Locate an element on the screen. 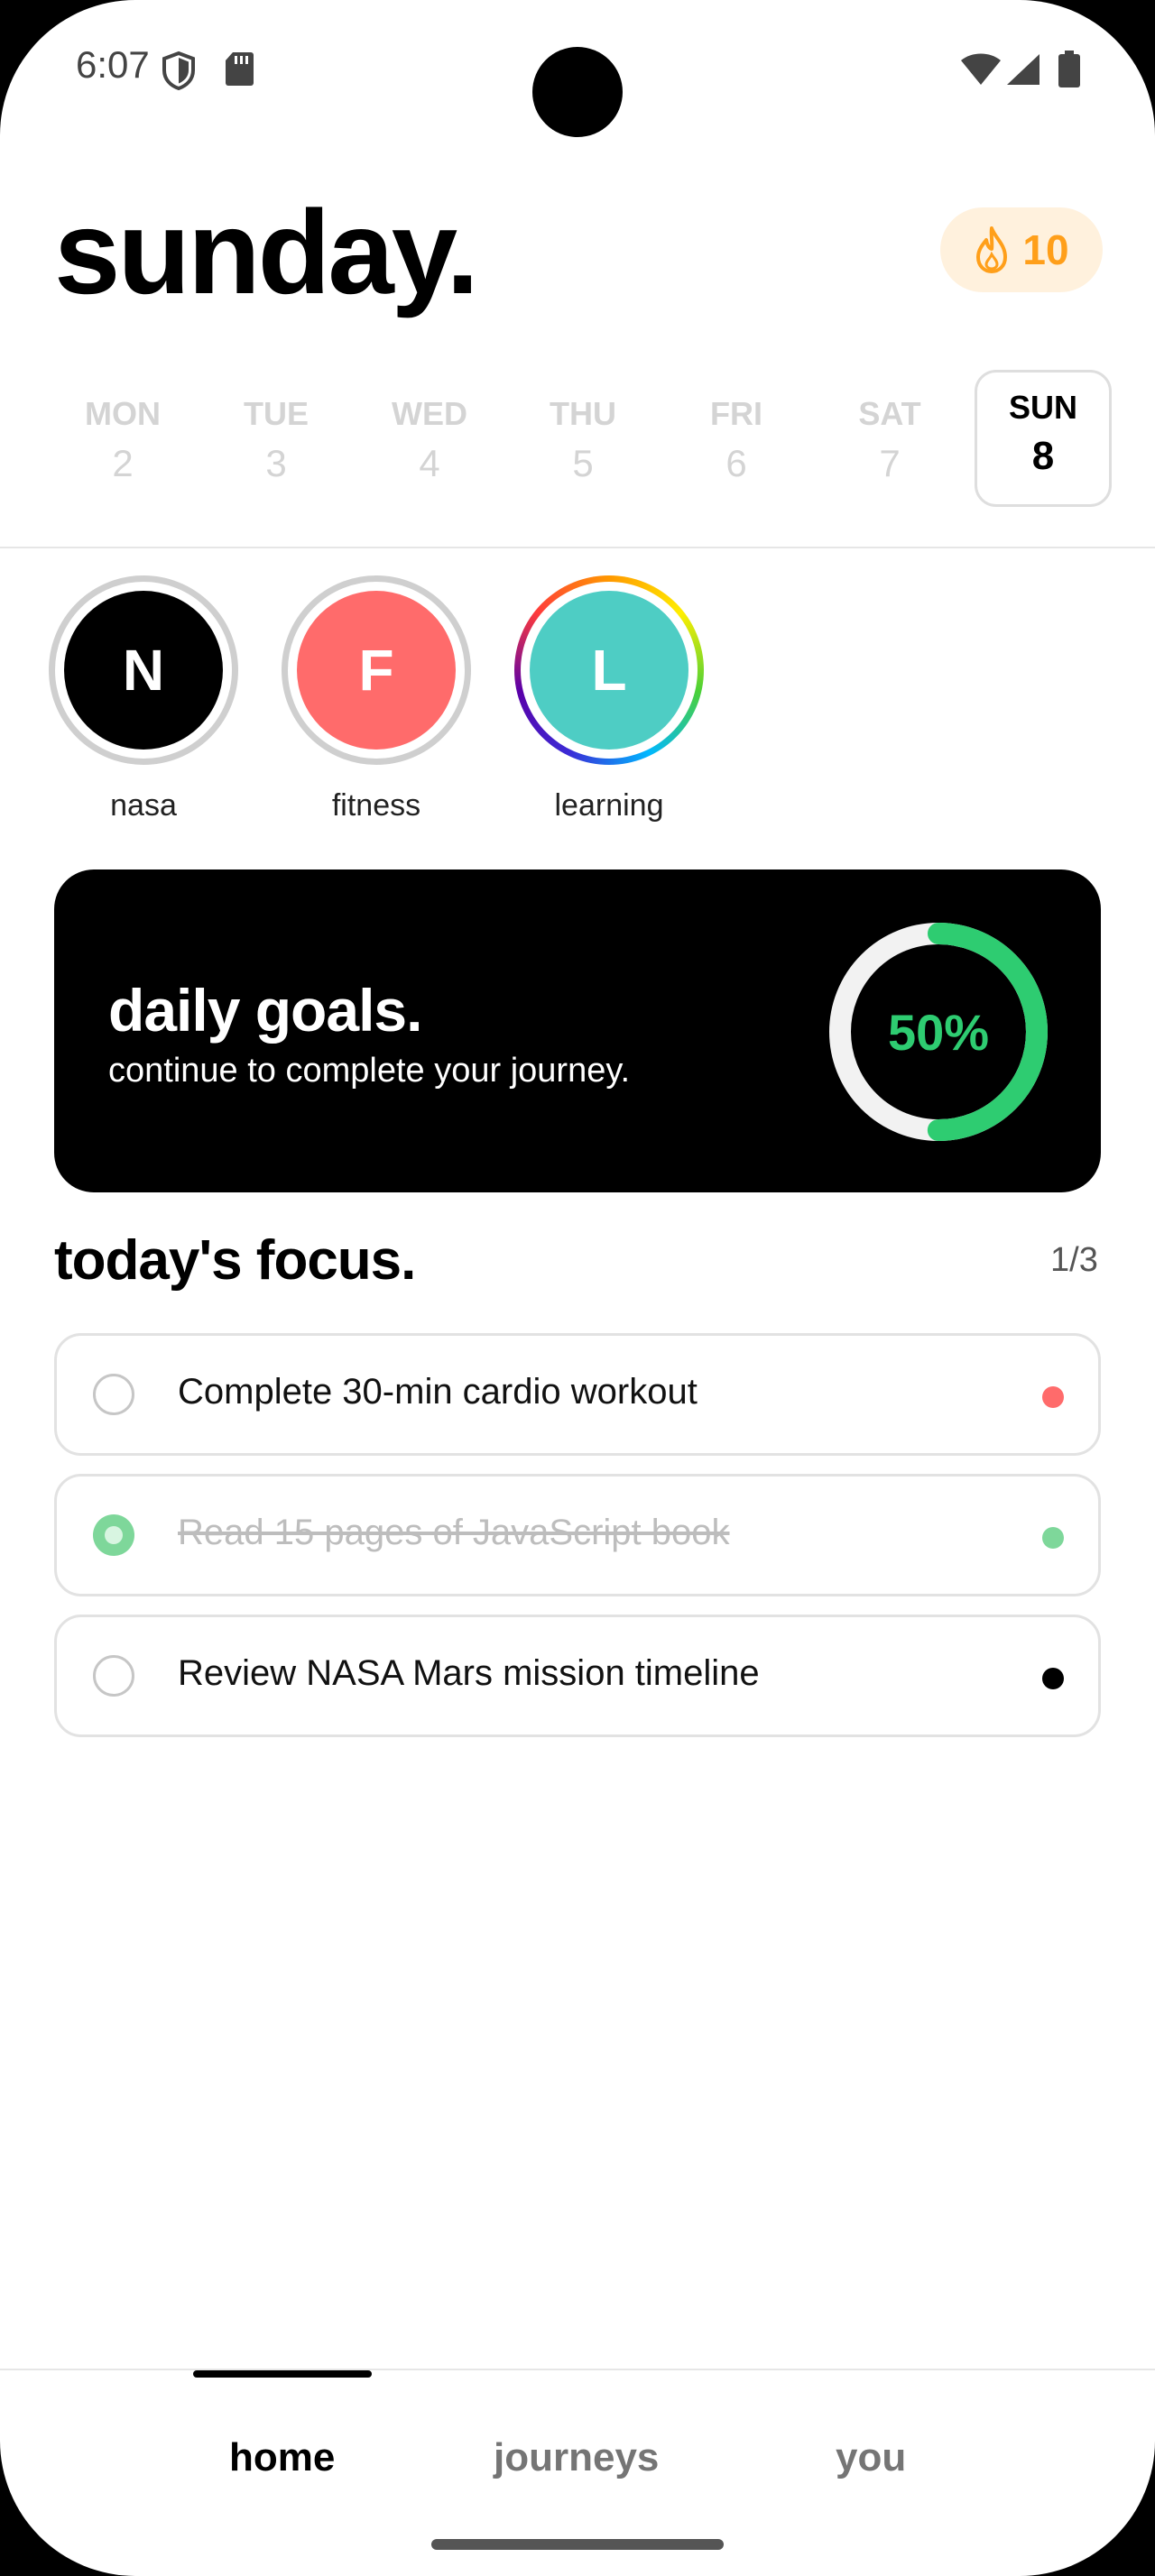  day-name: TUE is located at coordinates (276, 413).